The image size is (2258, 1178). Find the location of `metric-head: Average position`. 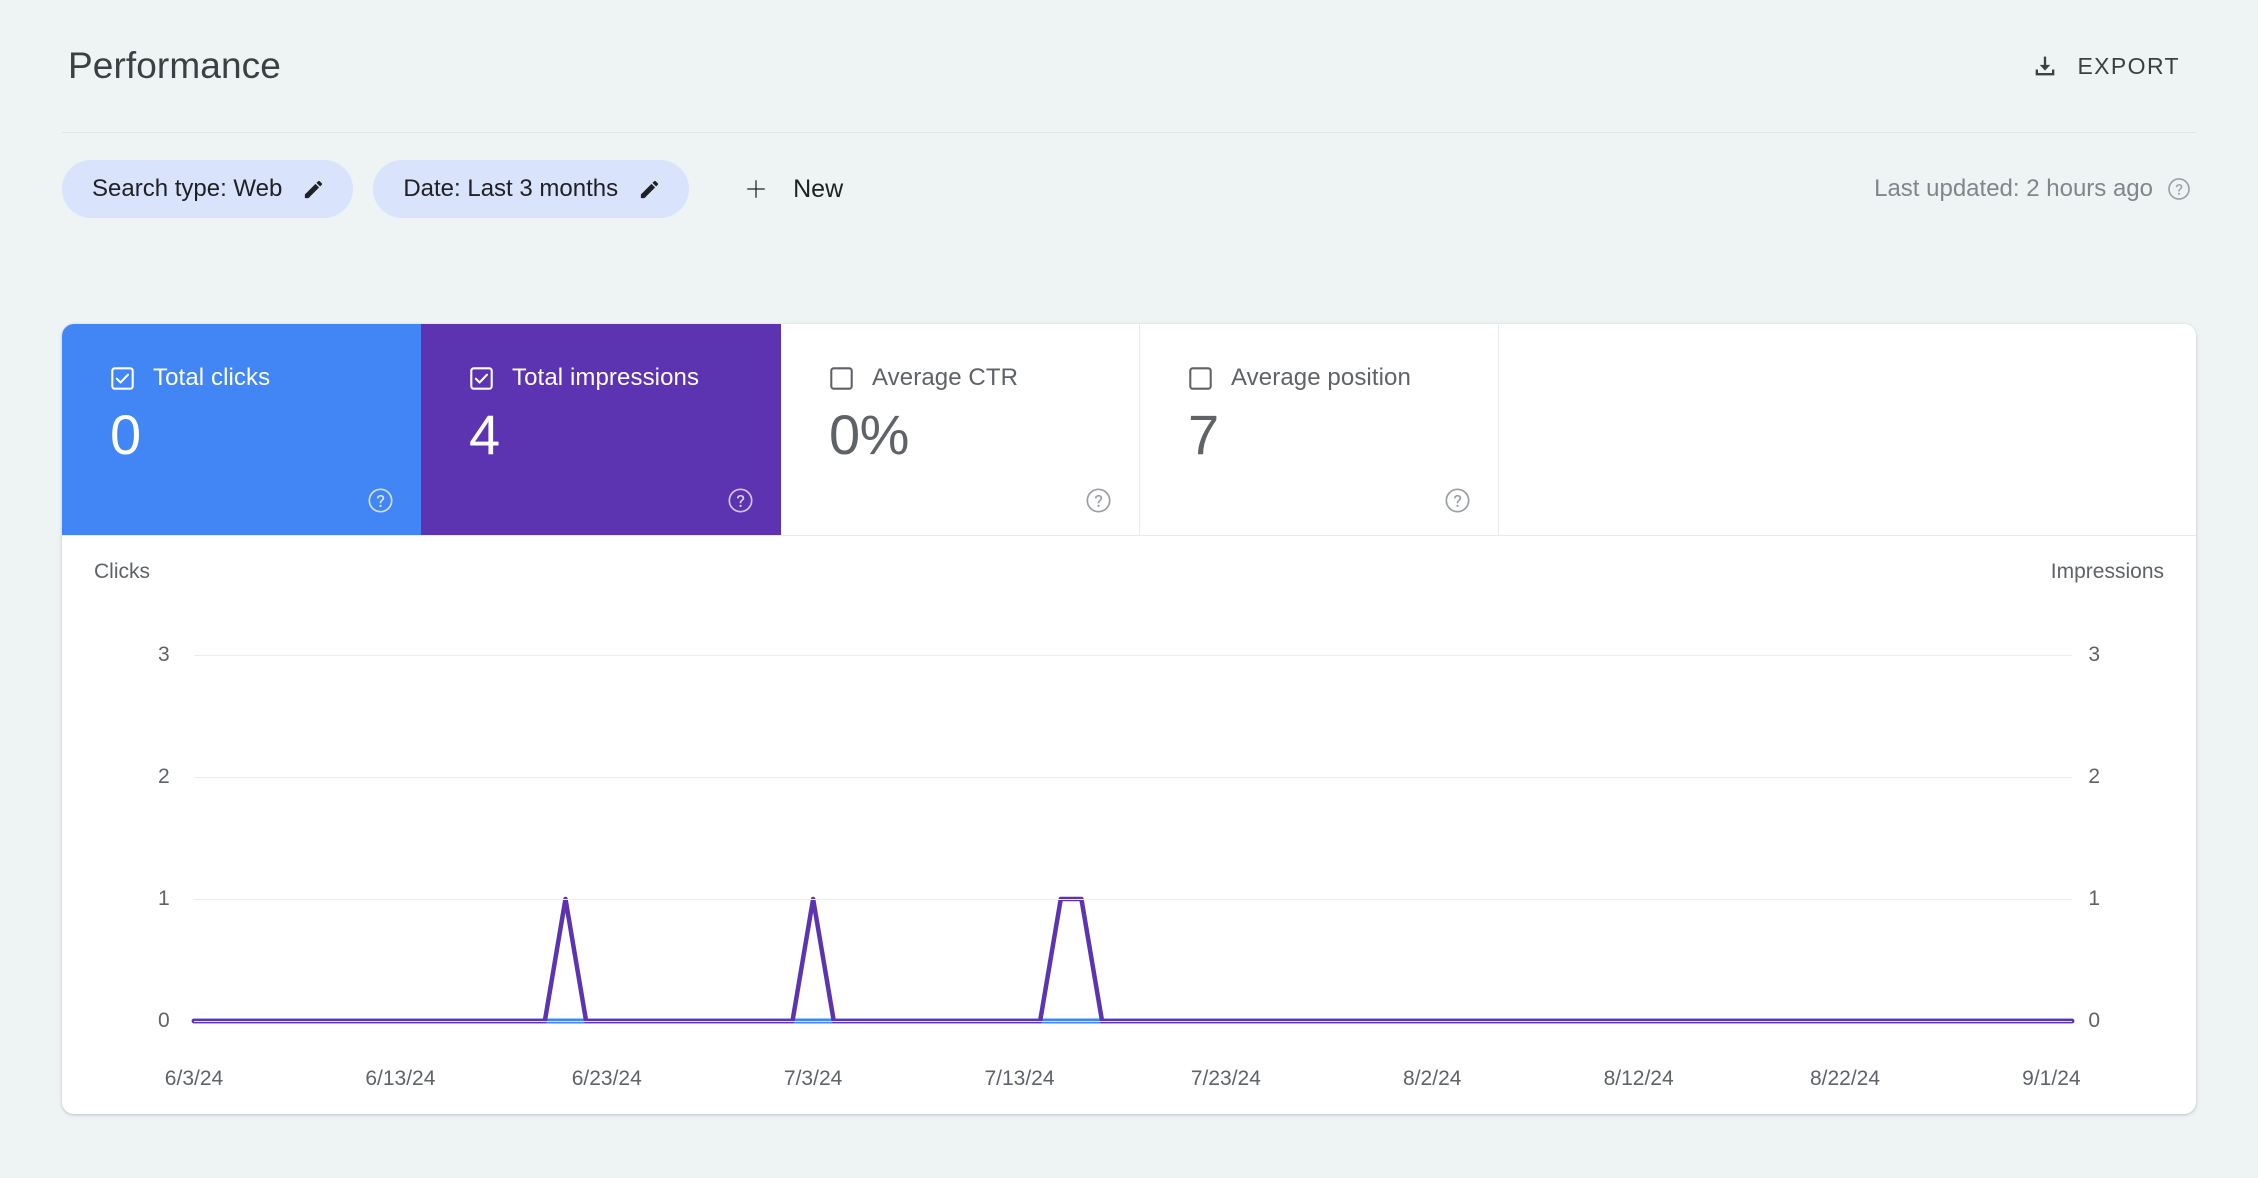

metric-head: Average position is located at coordinates (1343, 378).